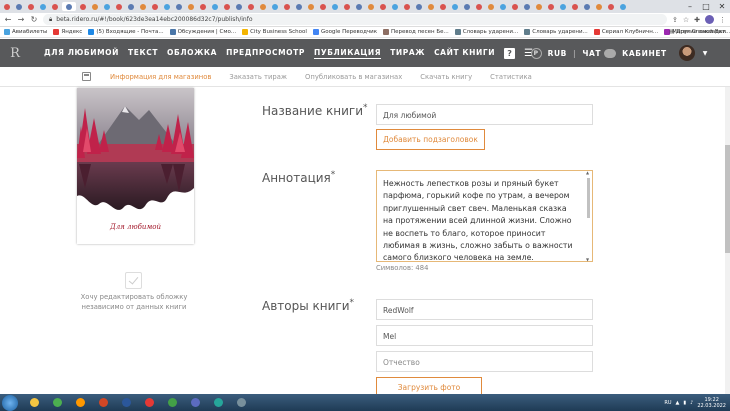 The height and width of the screenshot is (411, 730). Describe the element at coordinates (347, 53) in the screenshot. I see `top-nav-link: ПУБЛИКАЦИЯ` at that location.